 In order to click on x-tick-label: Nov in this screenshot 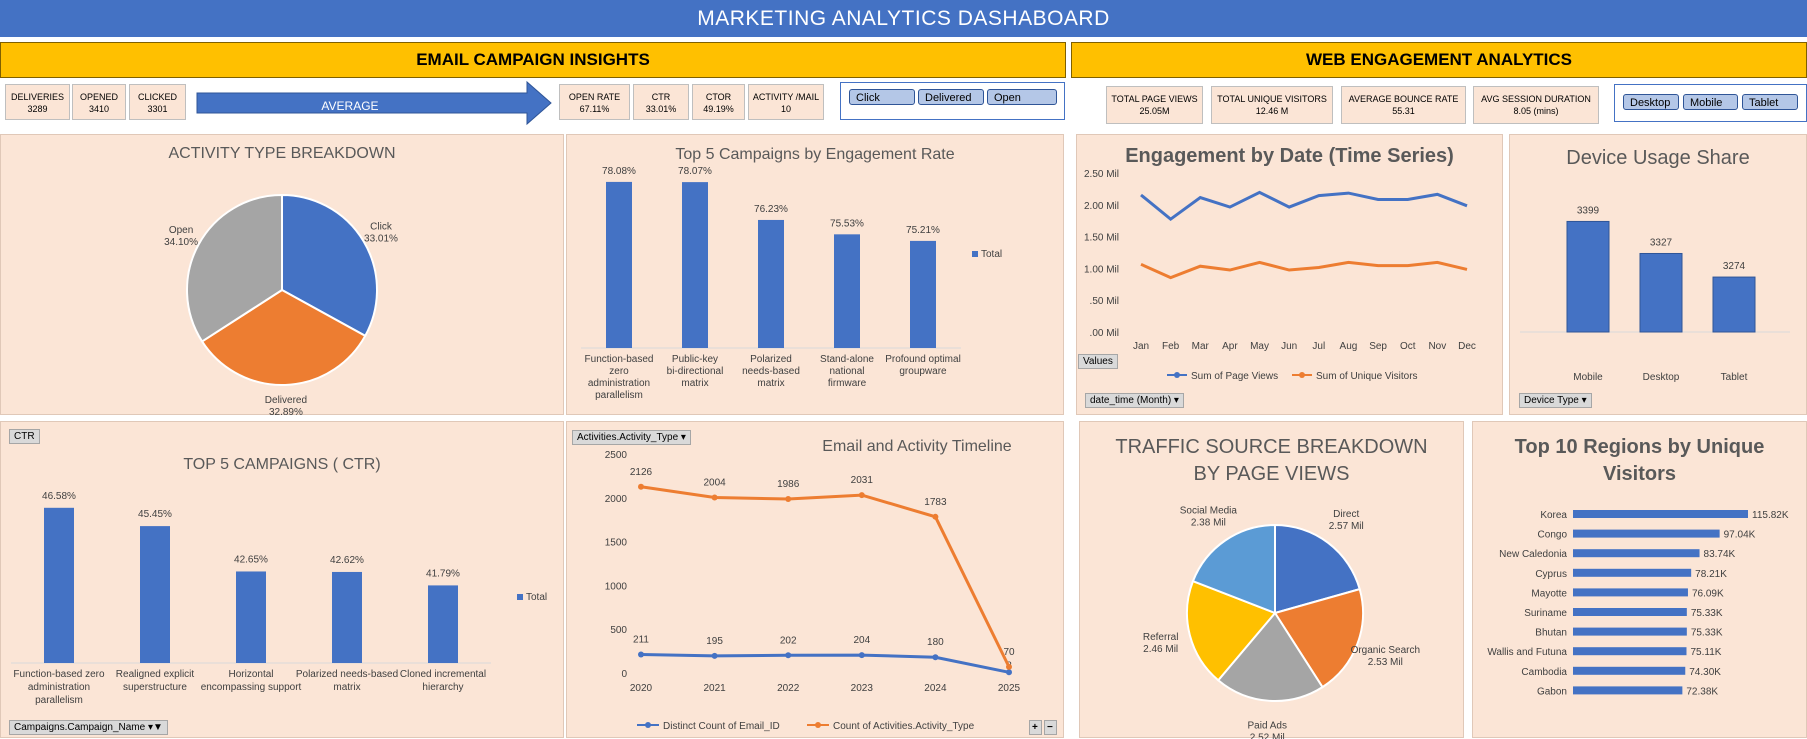, I will do `click(1437, 346)`.